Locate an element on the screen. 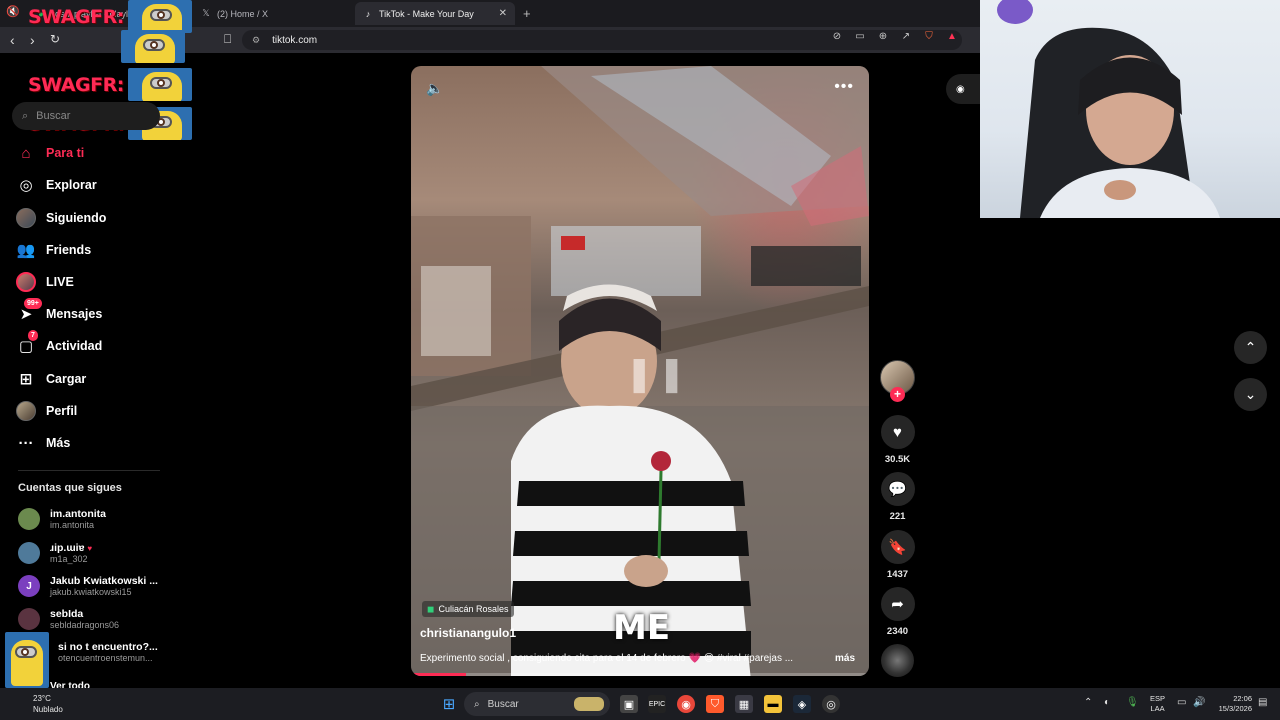 The image size is (1280, 720). profile-avatar is located at coordinates (26, 411).